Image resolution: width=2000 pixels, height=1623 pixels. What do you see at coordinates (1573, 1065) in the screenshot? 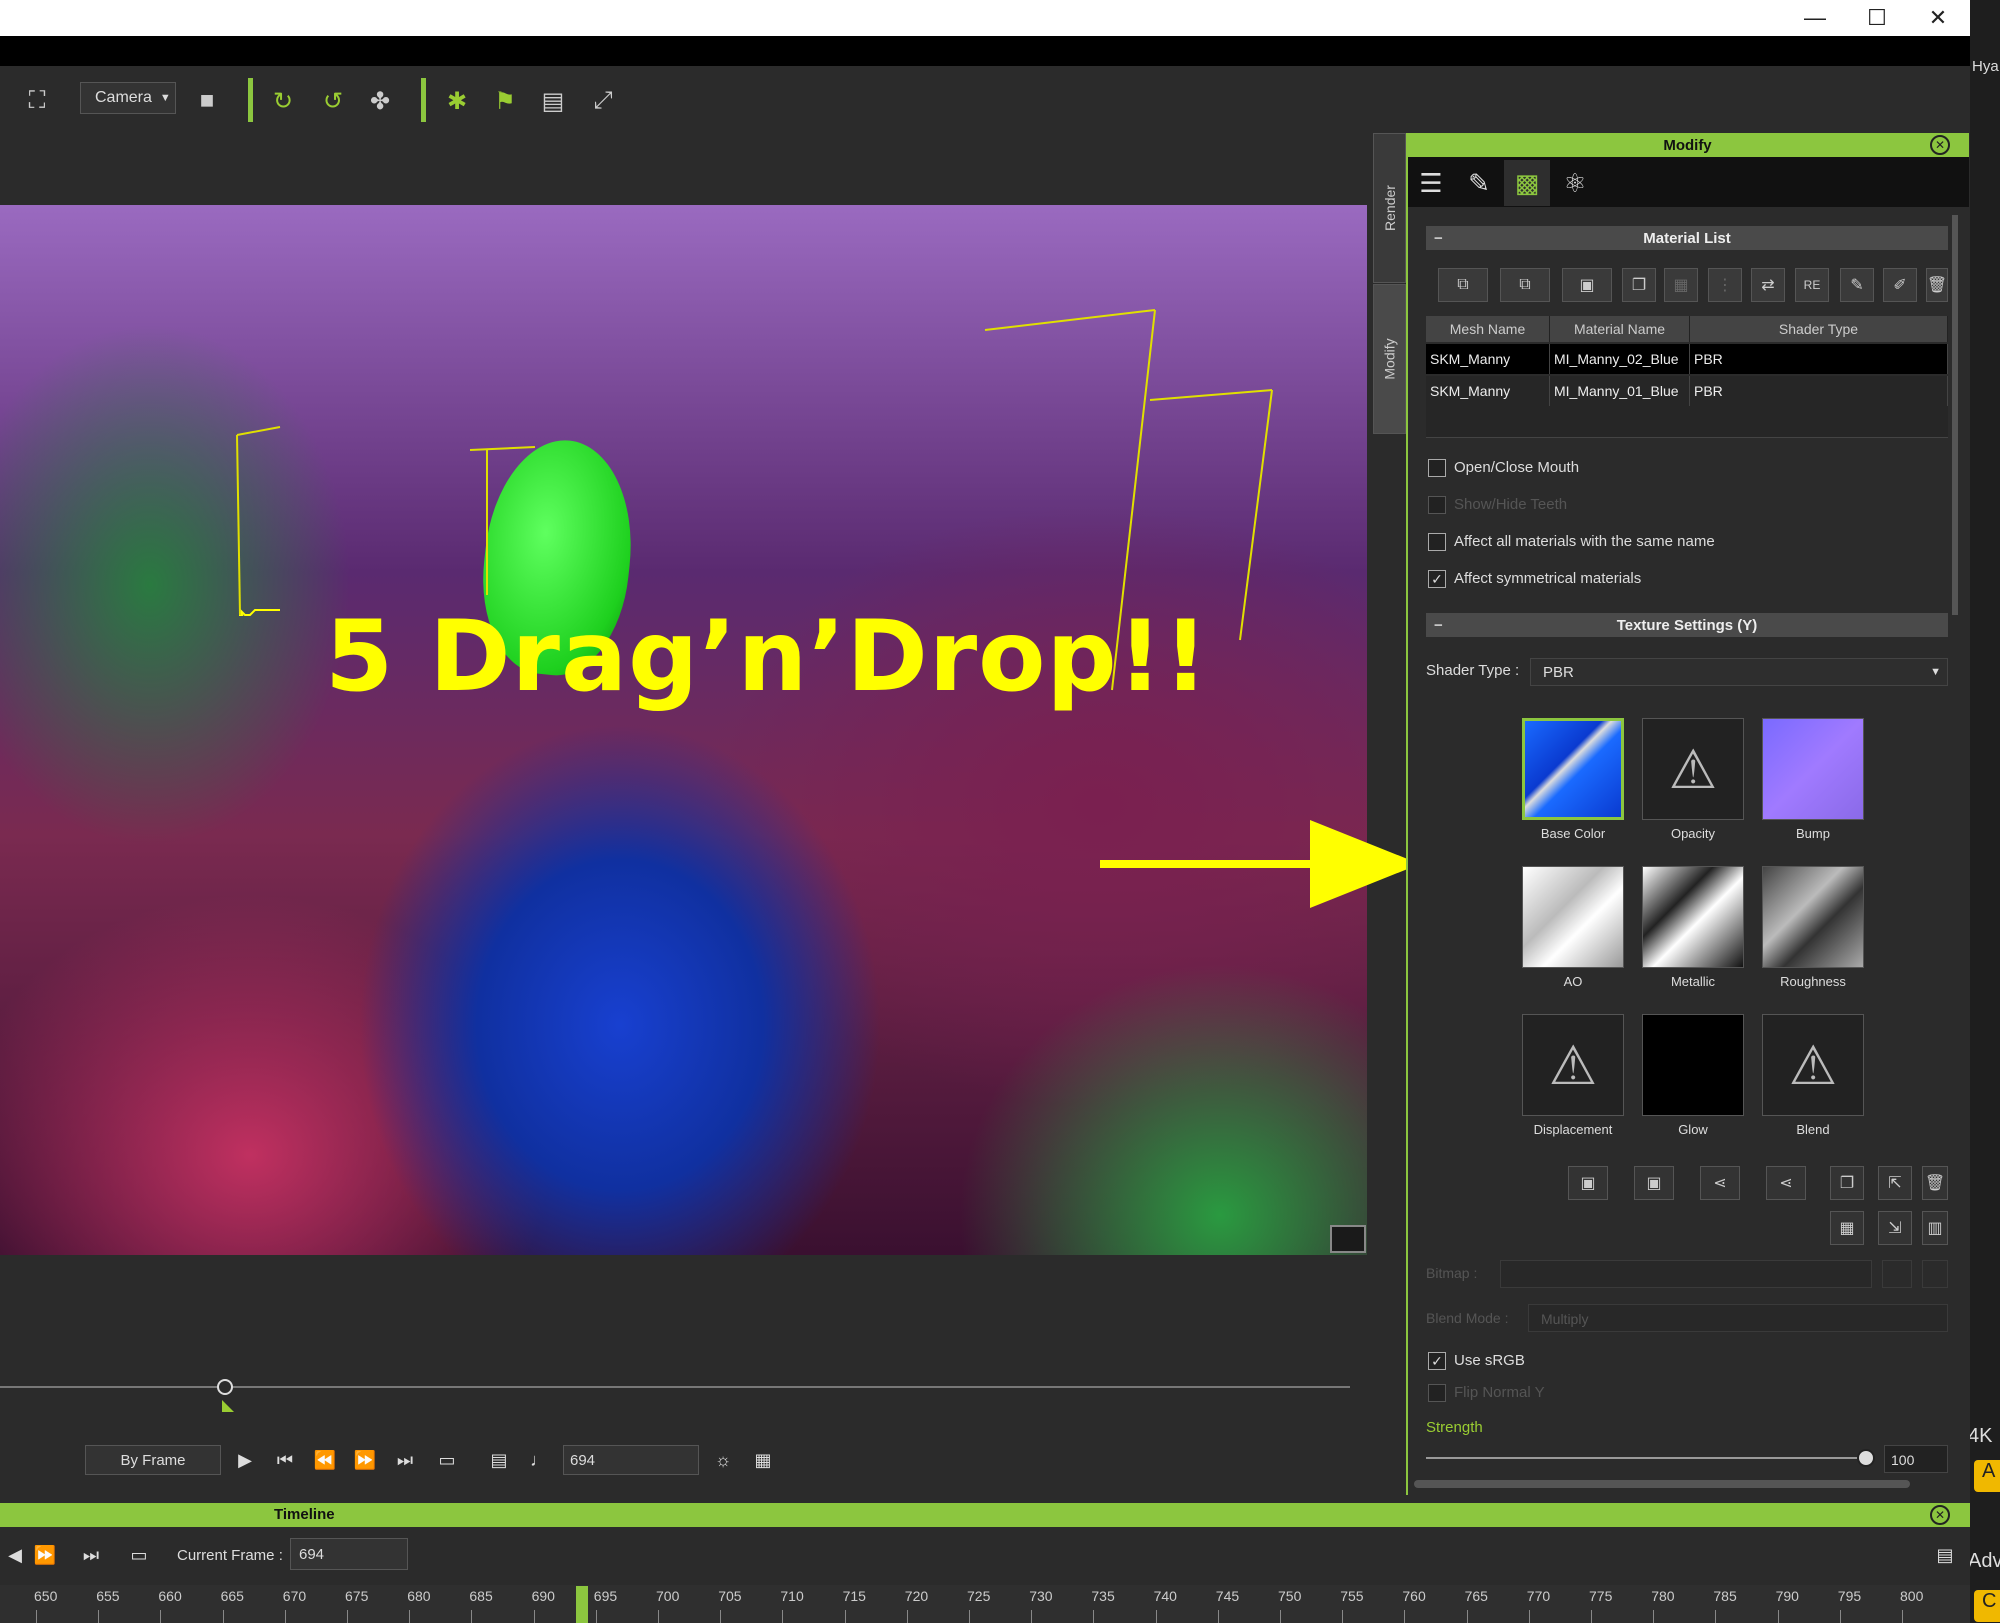
I see `displacement-warning-icon: ⚠` at bounding box center [1573, 1065].